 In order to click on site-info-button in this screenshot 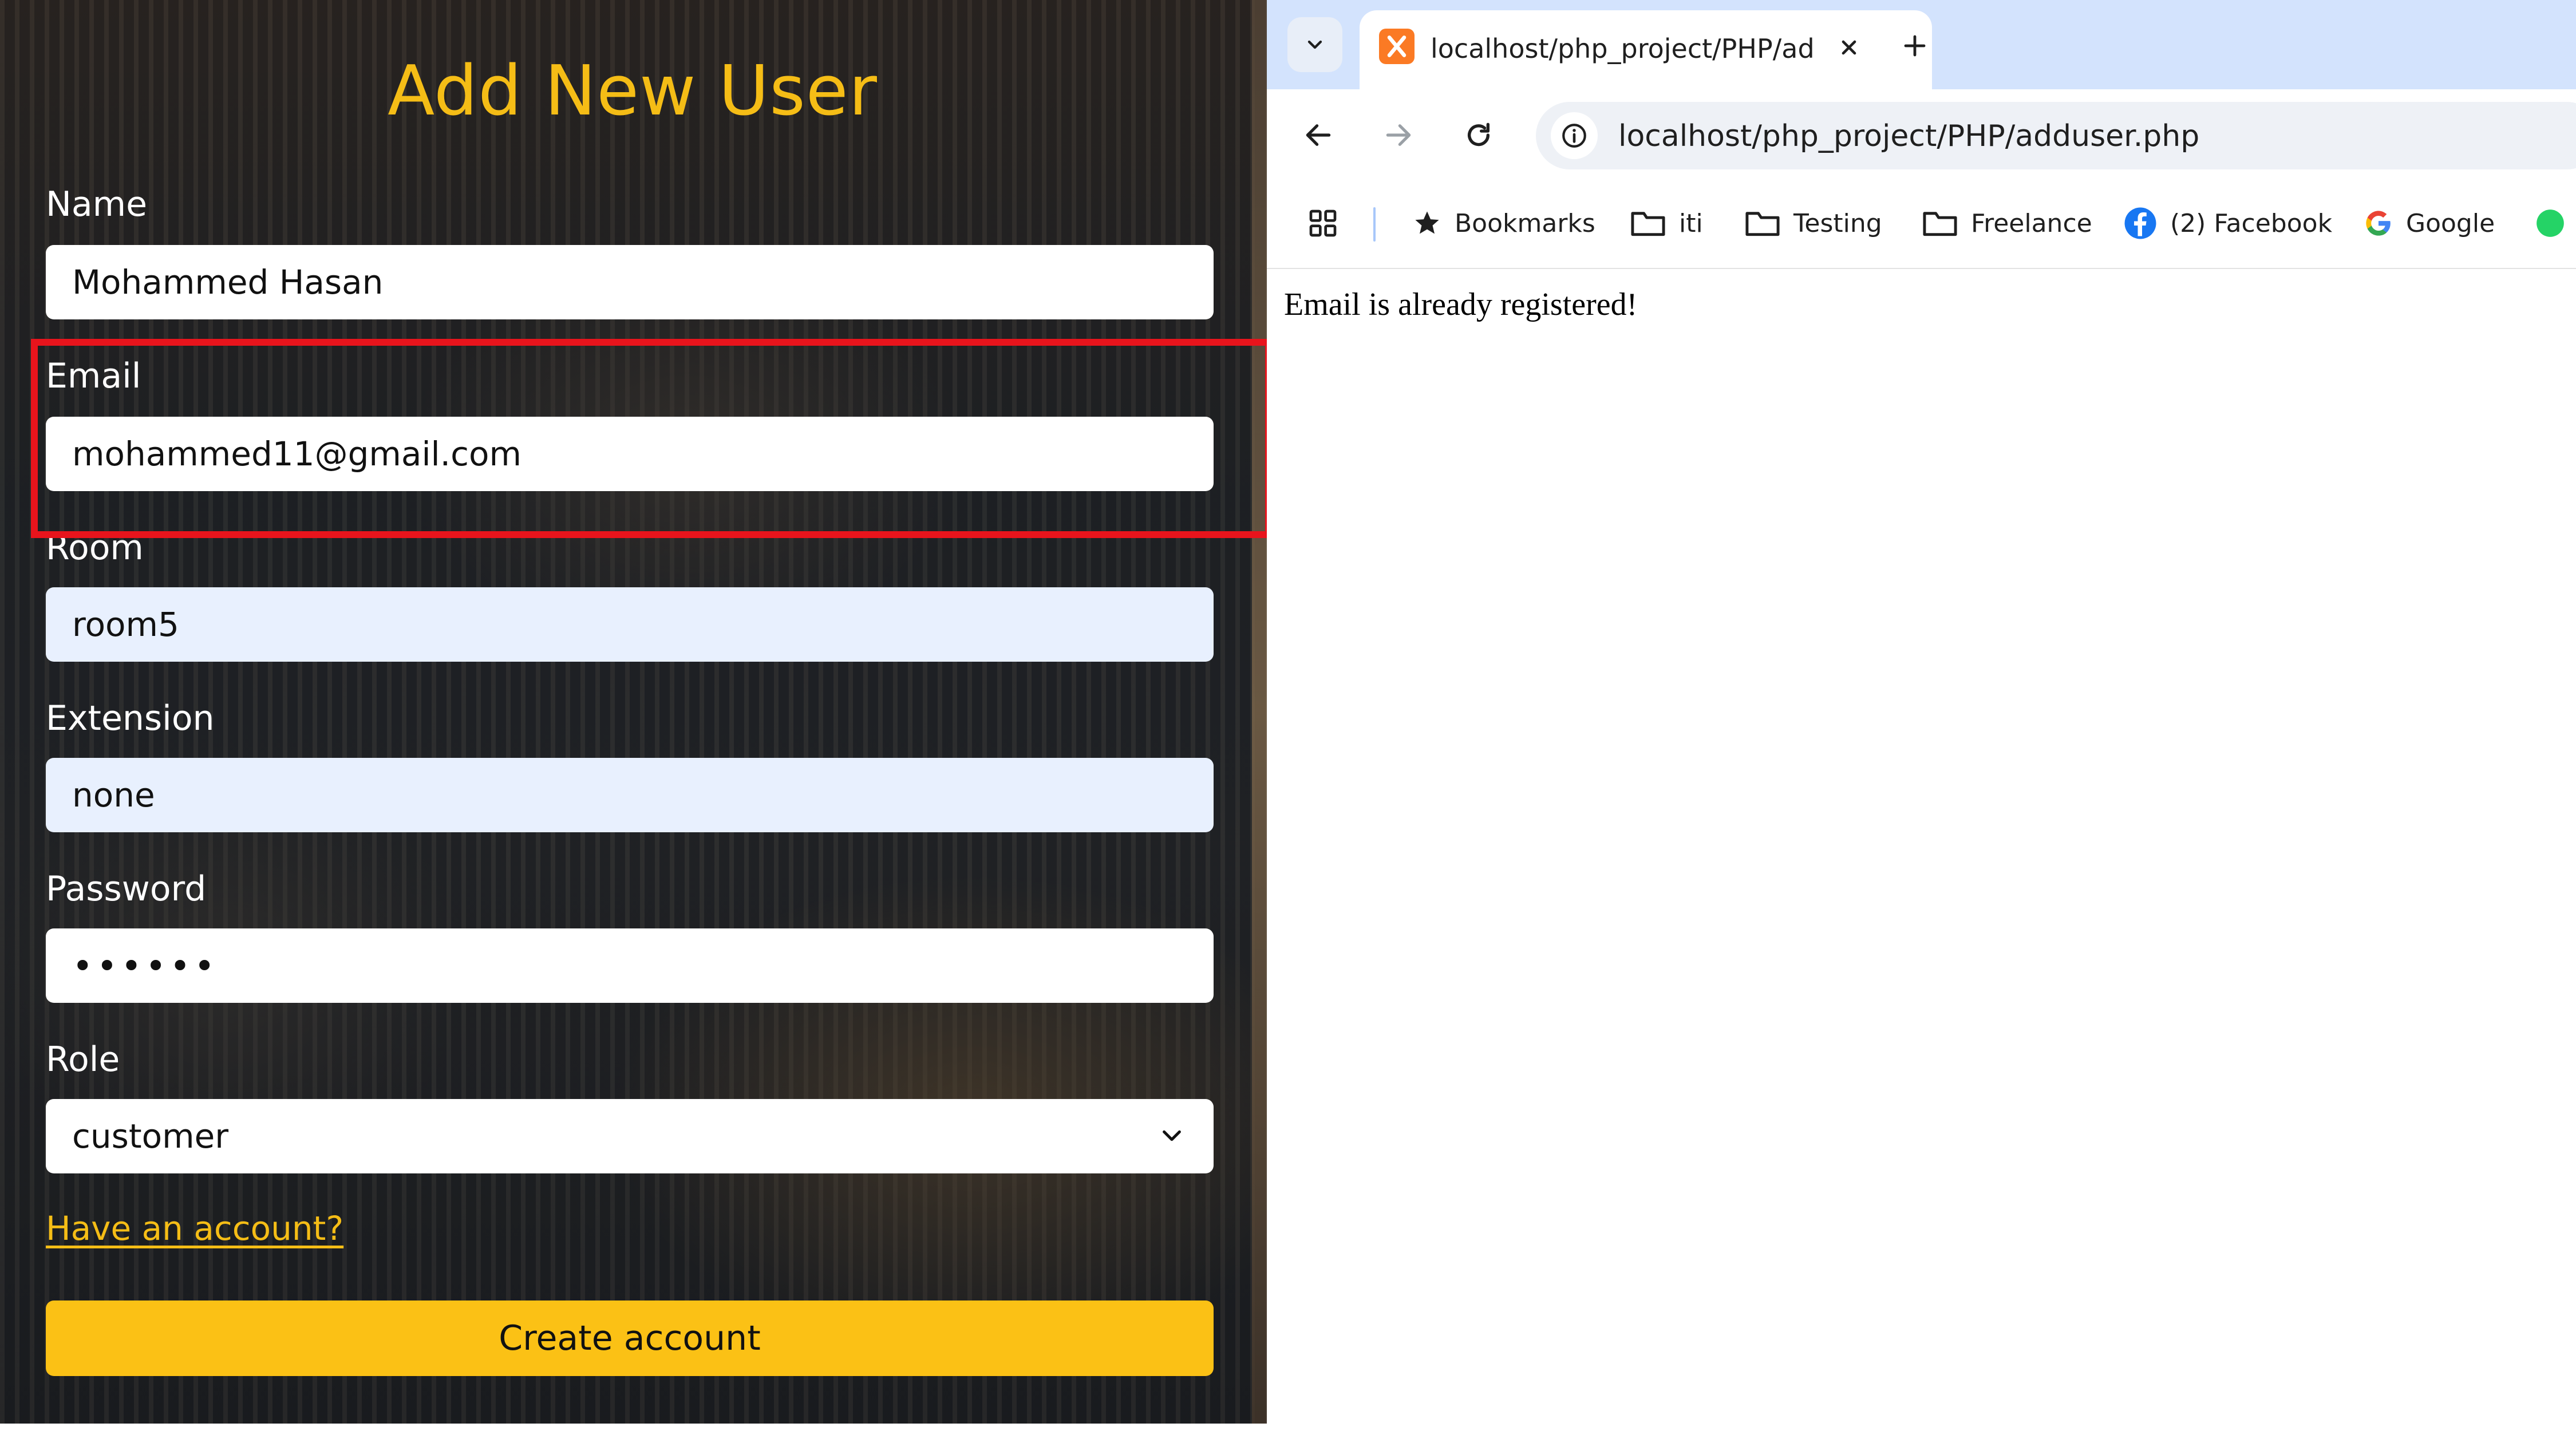, I will do `click(1574, 135)`.